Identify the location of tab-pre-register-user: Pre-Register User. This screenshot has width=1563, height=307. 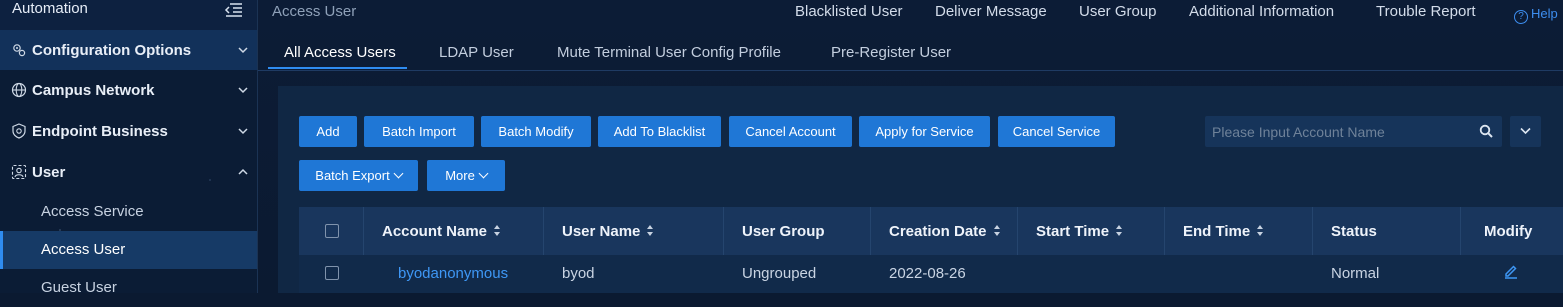
(891, 52).